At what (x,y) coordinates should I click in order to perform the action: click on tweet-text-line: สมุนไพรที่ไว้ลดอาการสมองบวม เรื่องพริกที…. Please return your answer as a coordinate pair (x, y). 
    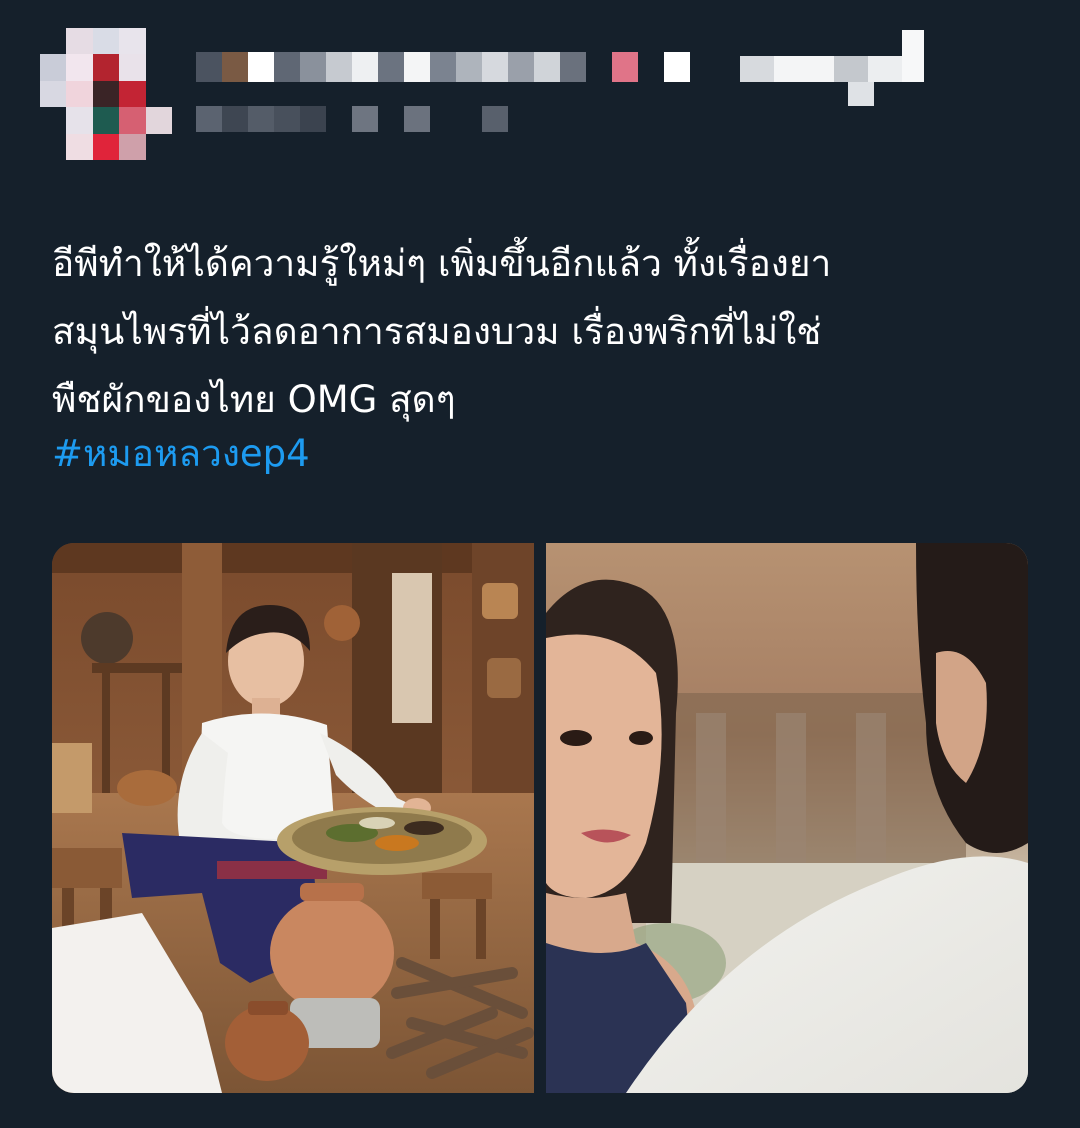
    Looking at the image, I should click on (437, 331).